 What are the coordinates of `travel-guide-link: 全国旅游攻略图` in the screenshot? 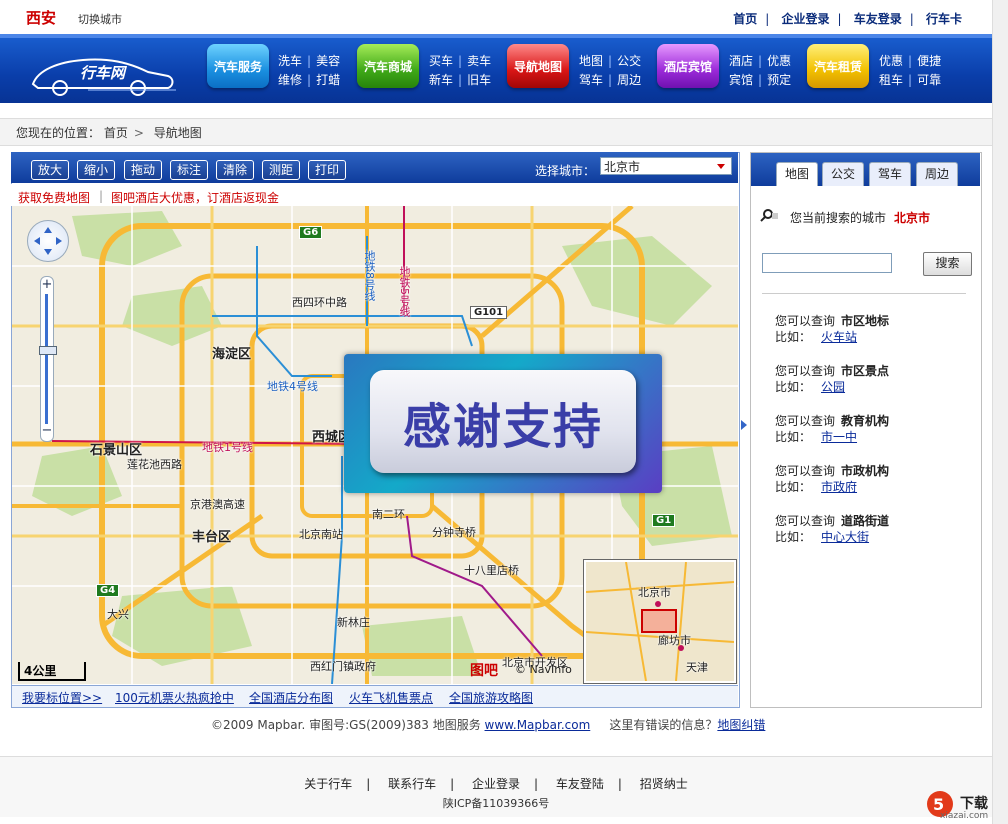 It's located at (491, 697).